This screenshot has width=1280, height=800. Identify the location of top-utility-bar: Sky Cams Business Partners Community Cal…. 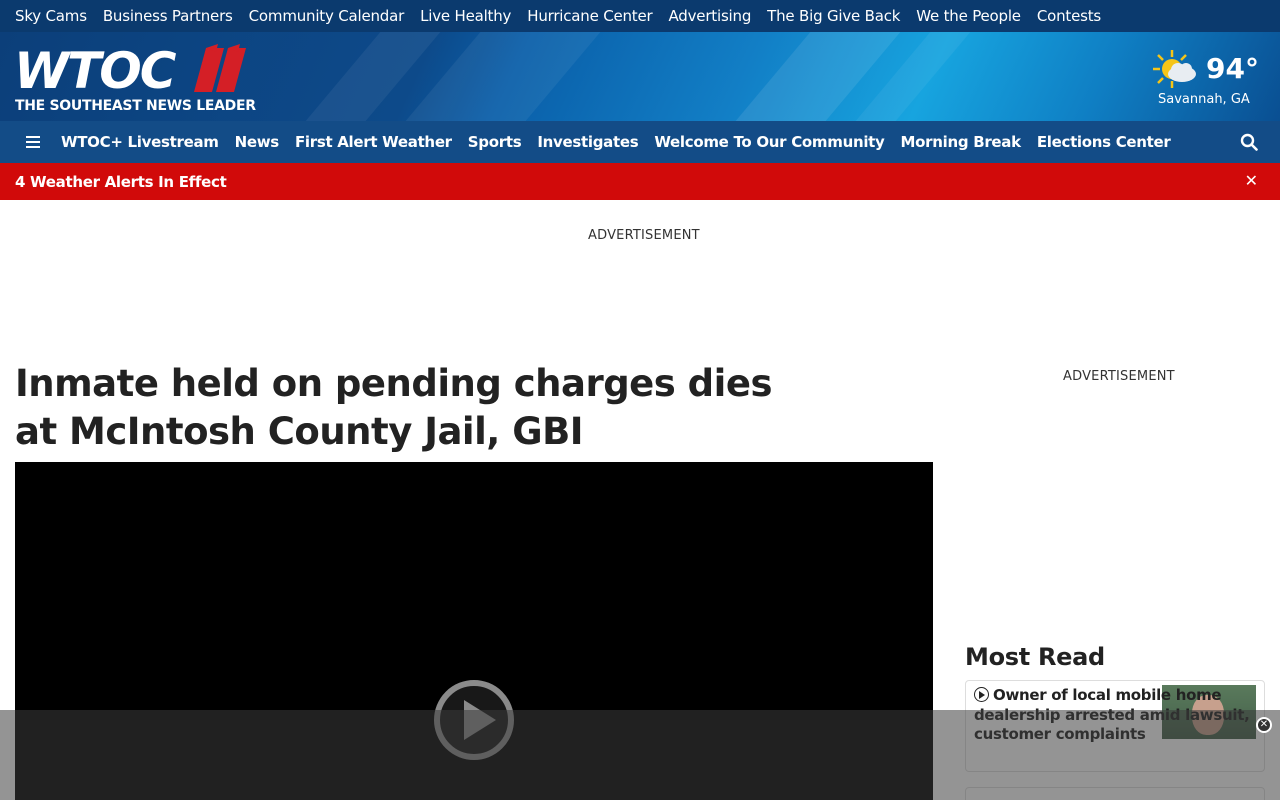
(640, 16).